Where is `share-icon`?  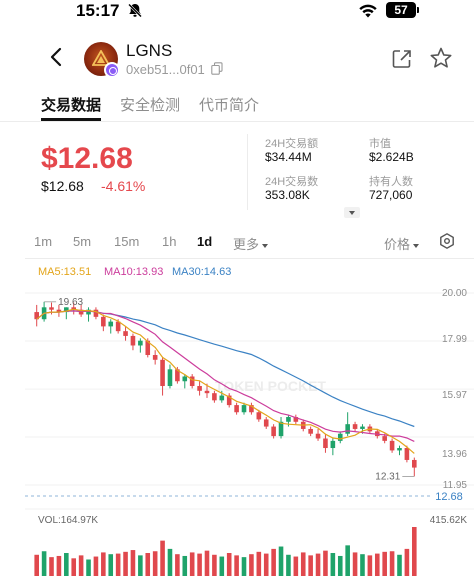 share-icon is located at coordinates (402, 59).